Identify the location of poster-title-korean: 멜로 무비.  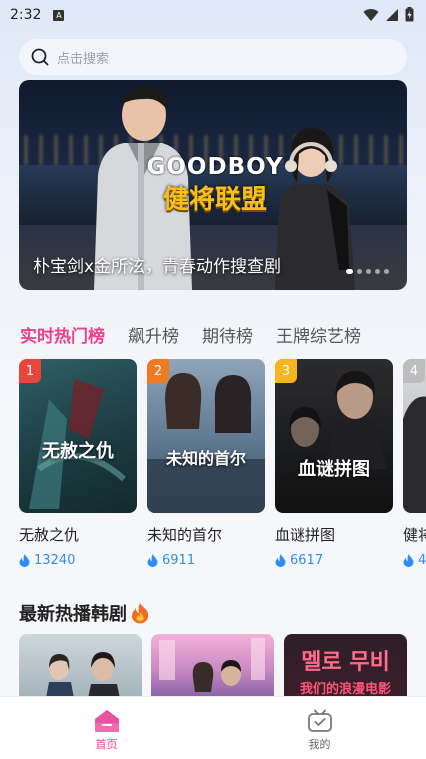
(345, 662).